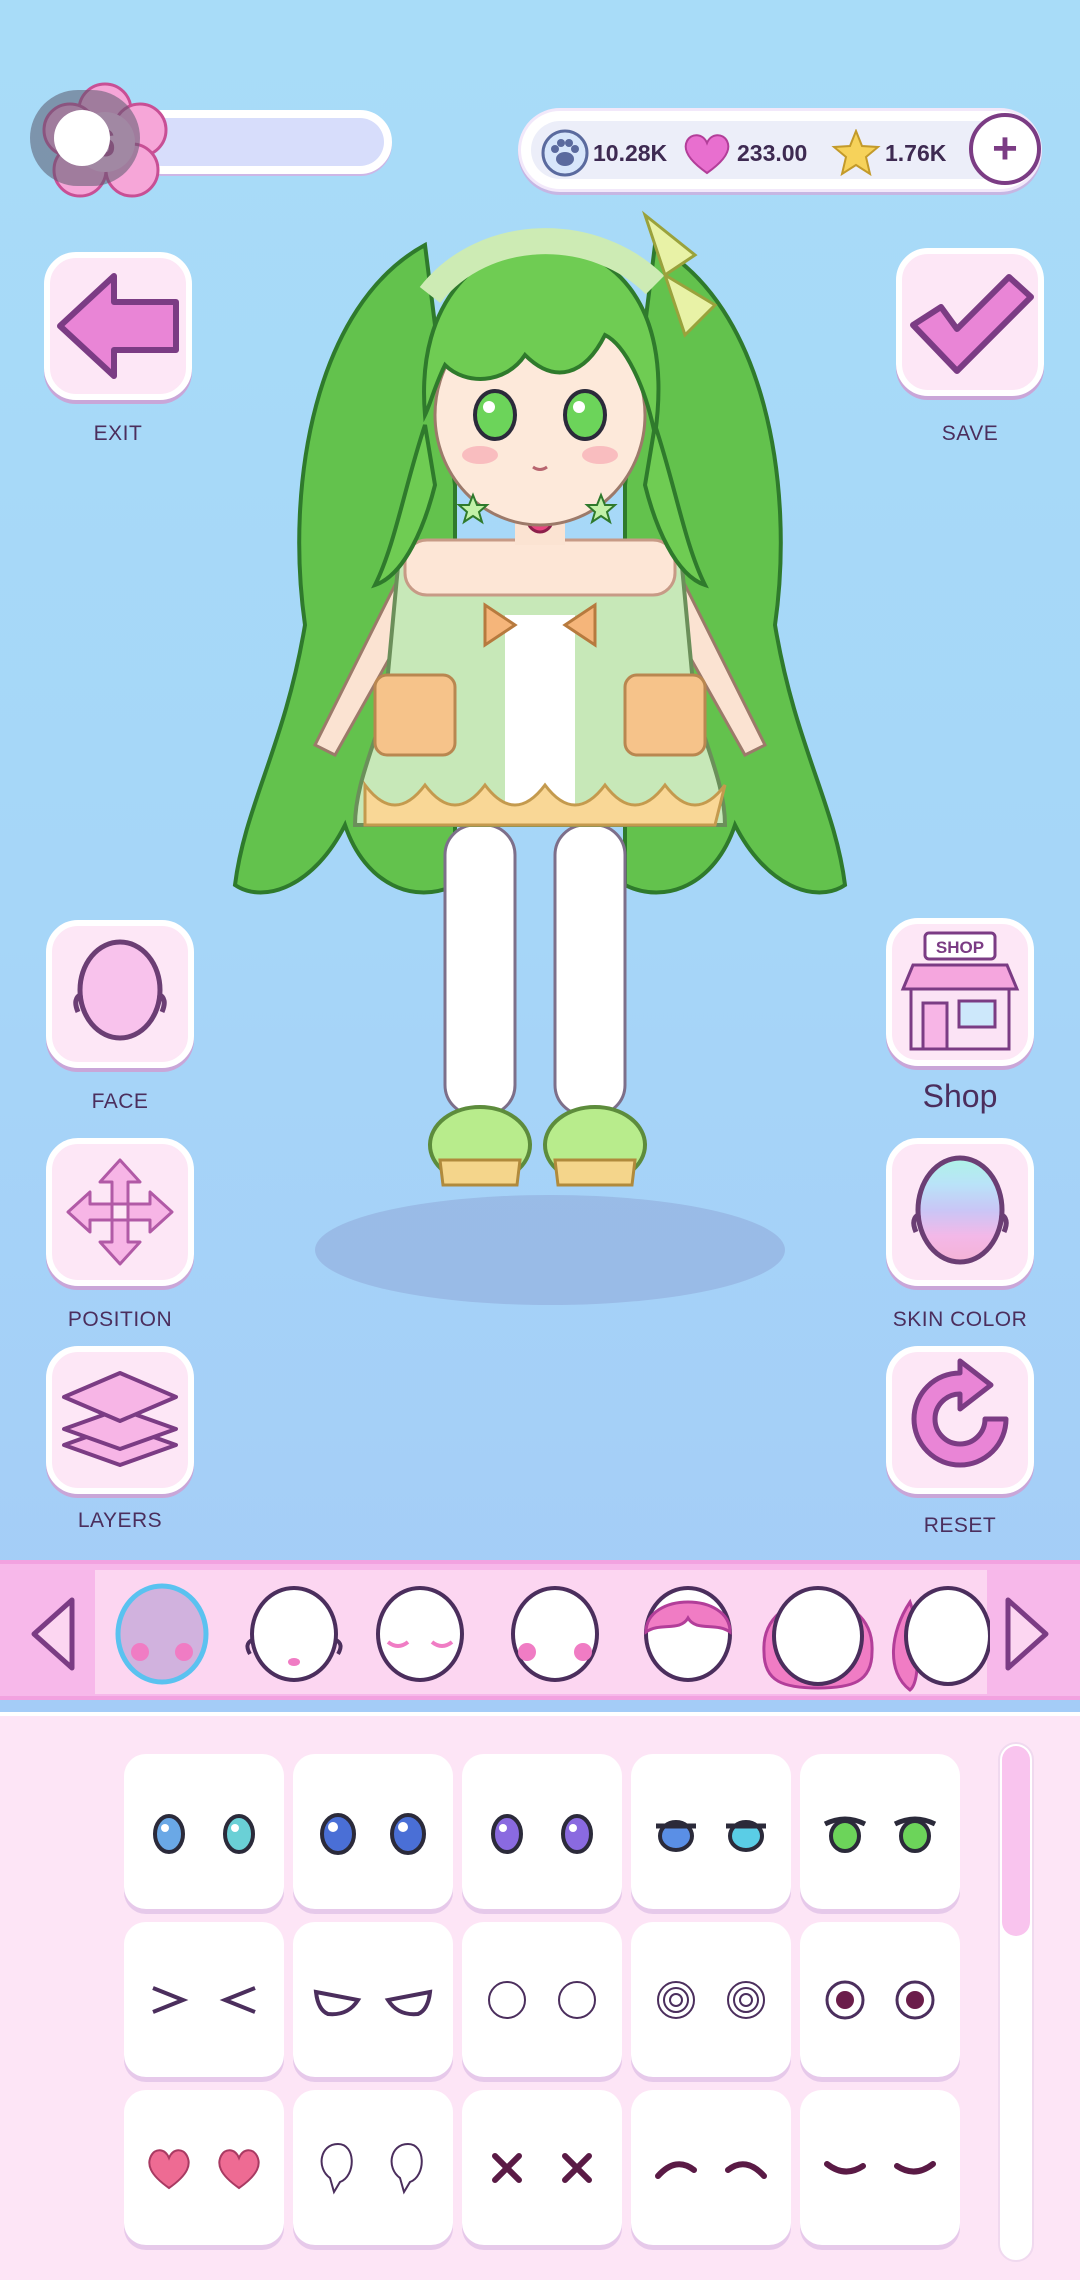 The height and width of the screenshot is (2280, 1080). I want to click on pink-hair-icon, so click(688, 1634).